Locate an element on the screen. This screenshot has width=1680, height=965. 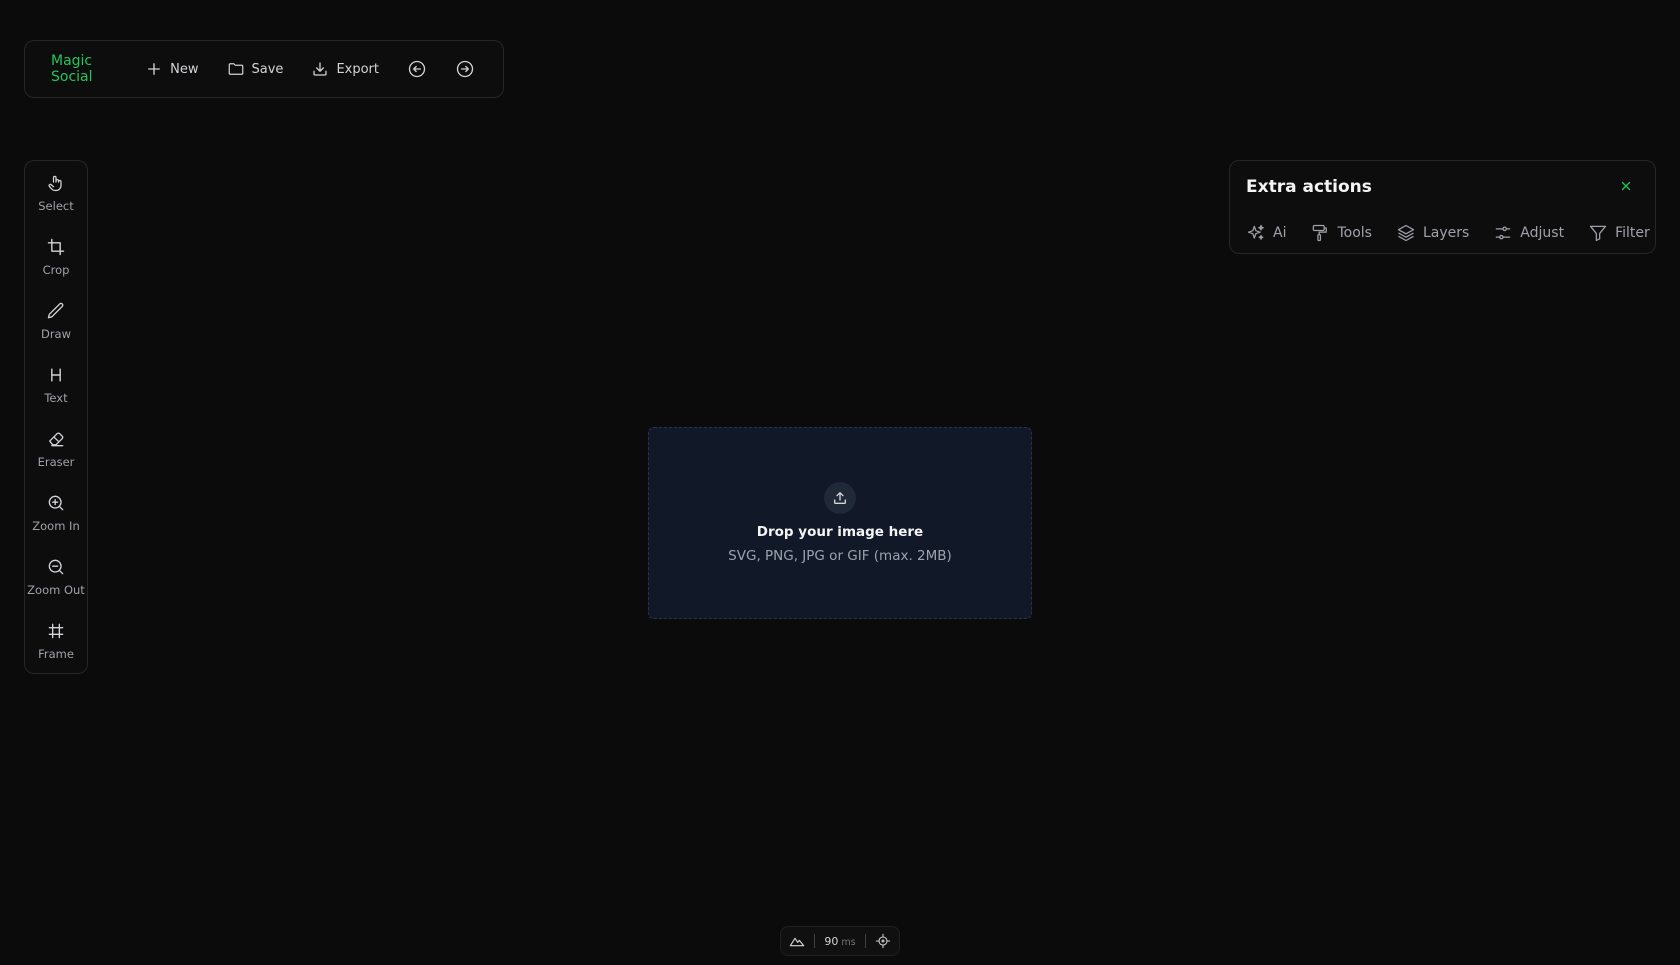
tool-frame: Frame is located at coordinates (56, 651).